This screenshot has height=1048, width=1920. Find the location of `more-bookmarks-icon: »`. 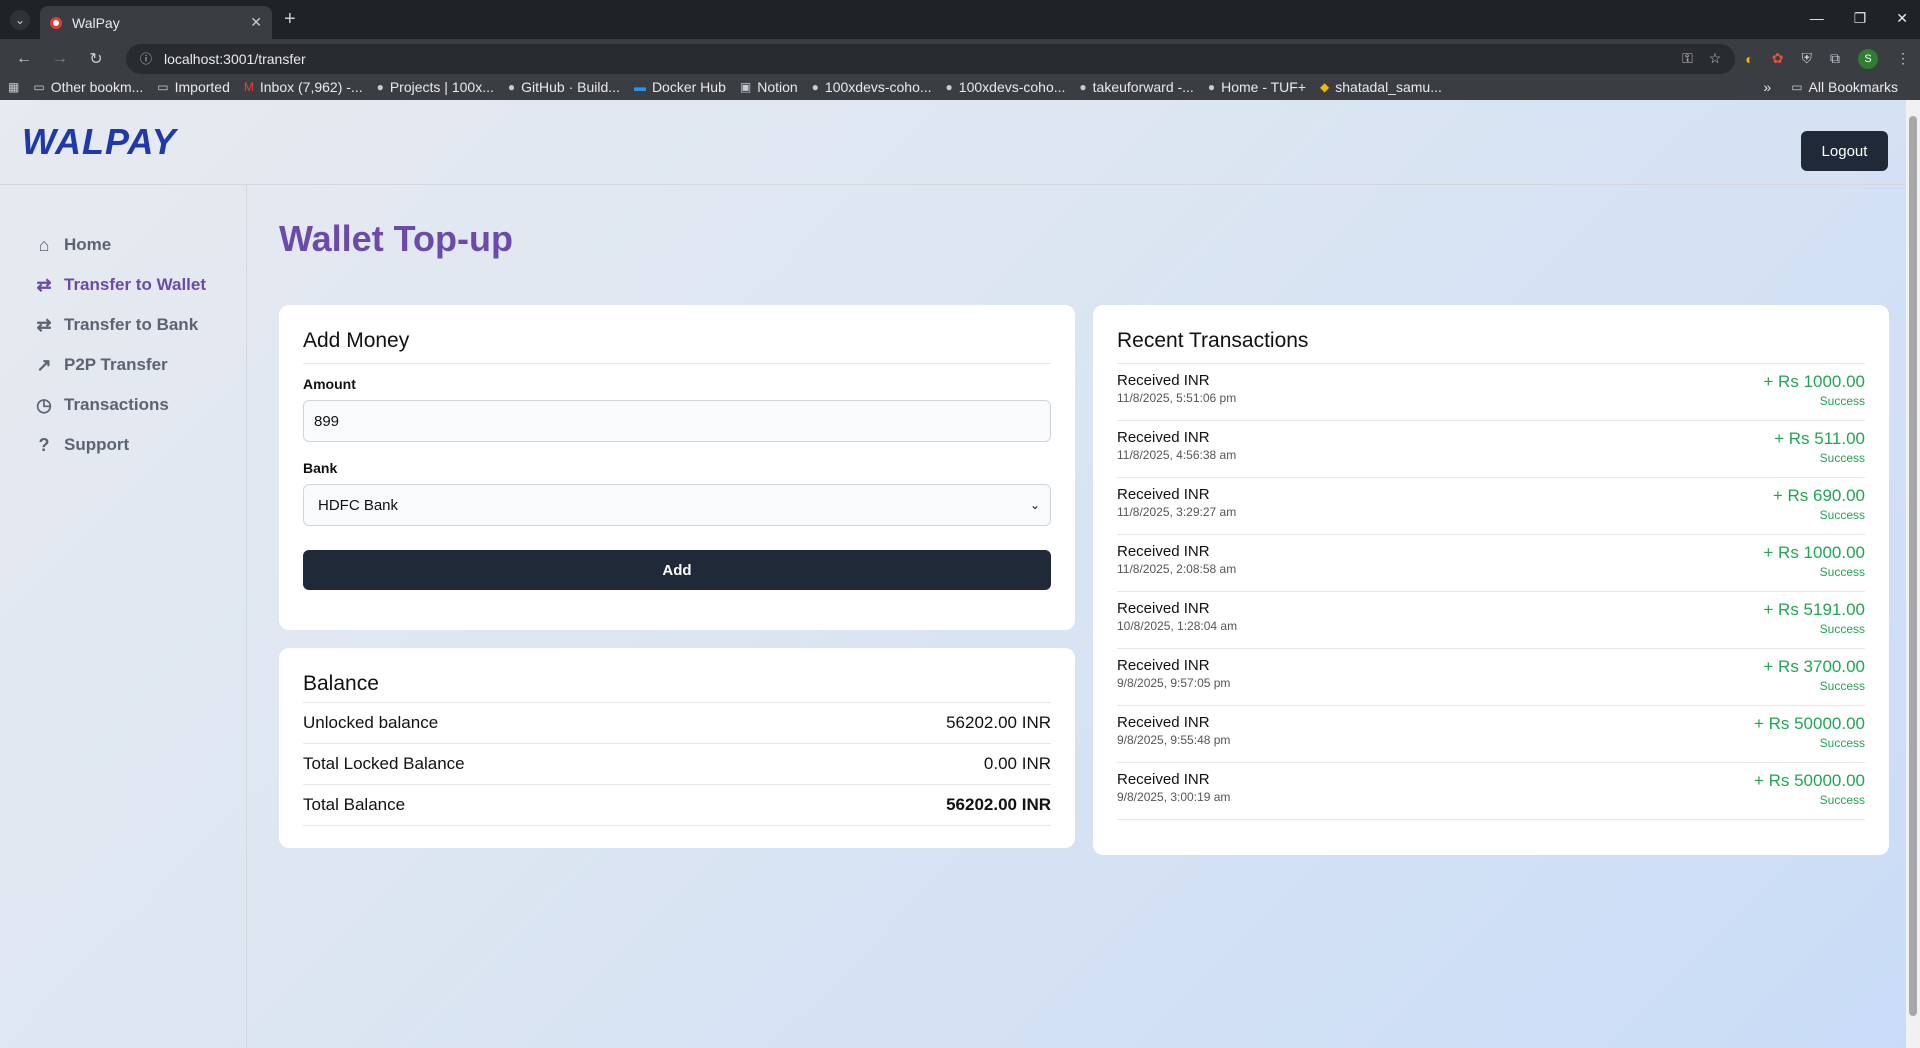

more-bookmarks-icon: » is located at coordinates (1767, 87).